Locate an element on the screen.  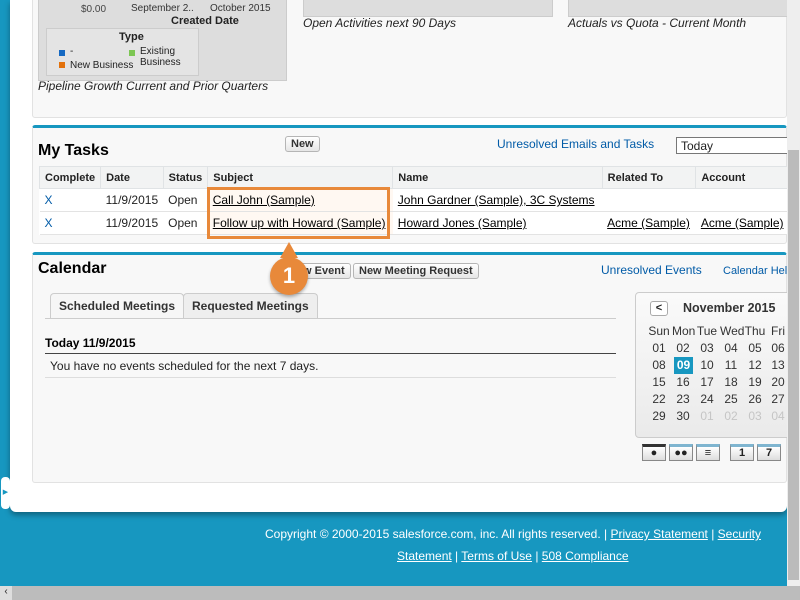
calendar-day: 18 is located at coordinates (731, 382).